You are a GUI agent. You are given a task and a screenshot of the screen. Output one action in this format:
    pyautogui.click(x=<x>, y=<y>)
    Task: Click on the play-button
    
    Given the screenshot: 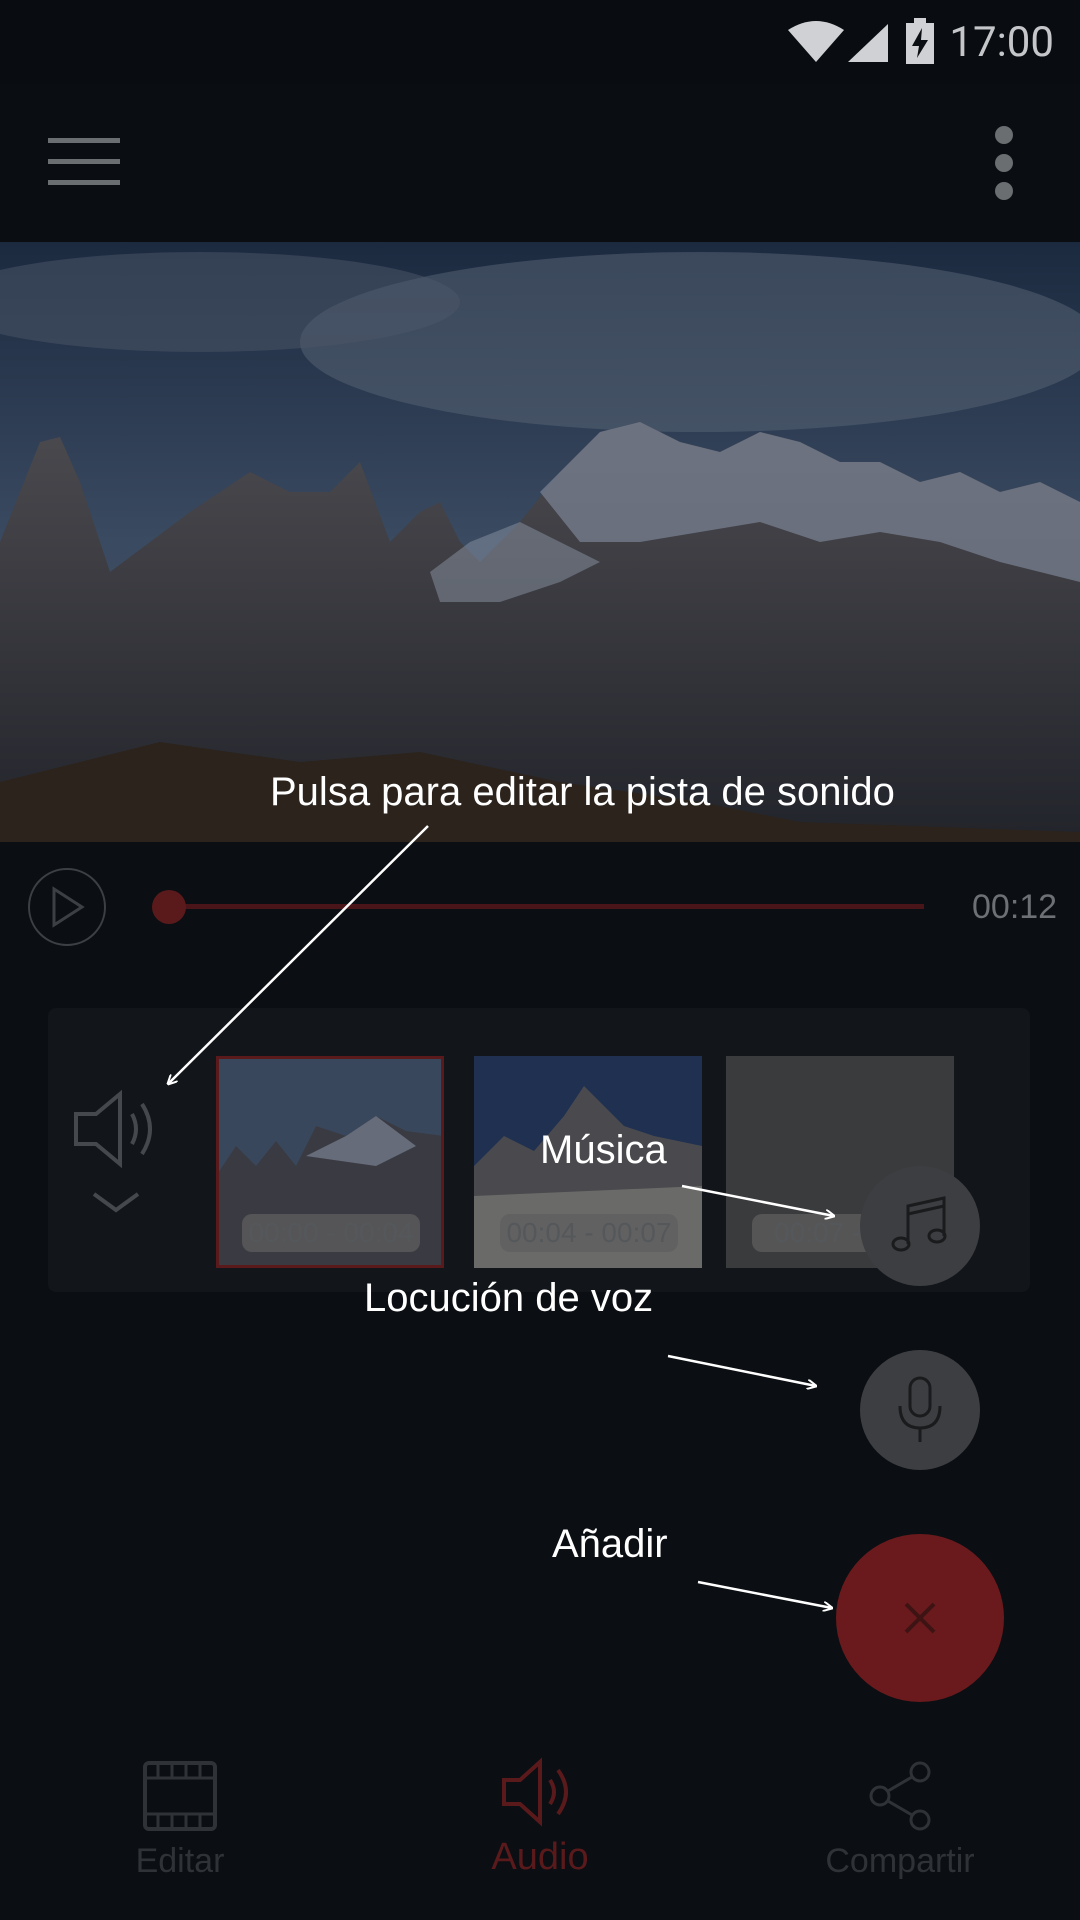 What is the action you would take?
    pyautogui.click(x=67, y=907)
    